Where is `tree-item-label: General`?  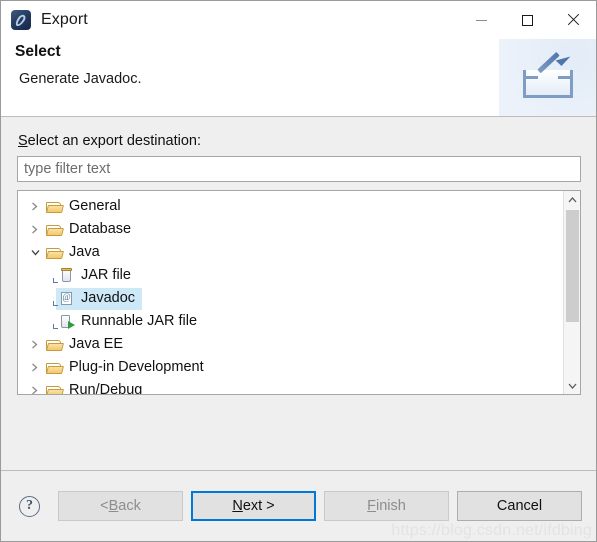 tree-item-label: General is located at coordinates (95, 206).